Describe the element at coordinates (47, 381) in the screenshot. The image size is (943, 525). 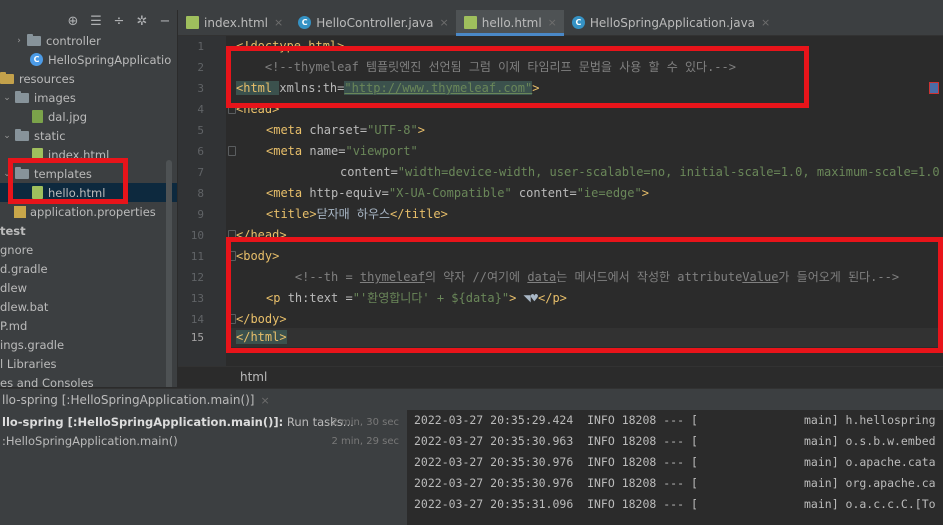
I see `tree-item-label: es and Consoles` at that location.